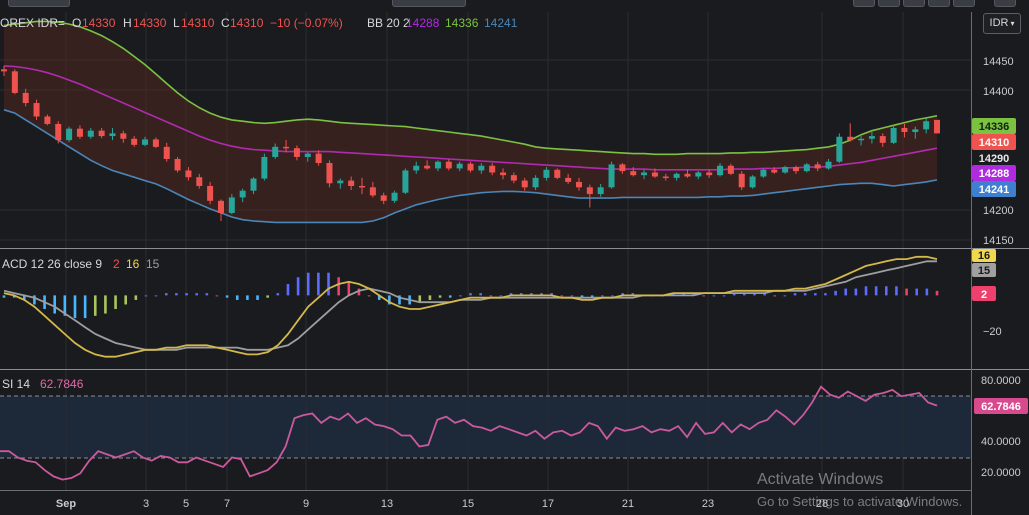 The width and height of the screenshot is (1029, 515). Describe the element at coordinates (987, 293) in the screenshot. I see `macd-axis: 16 15 2 −20` at that location.